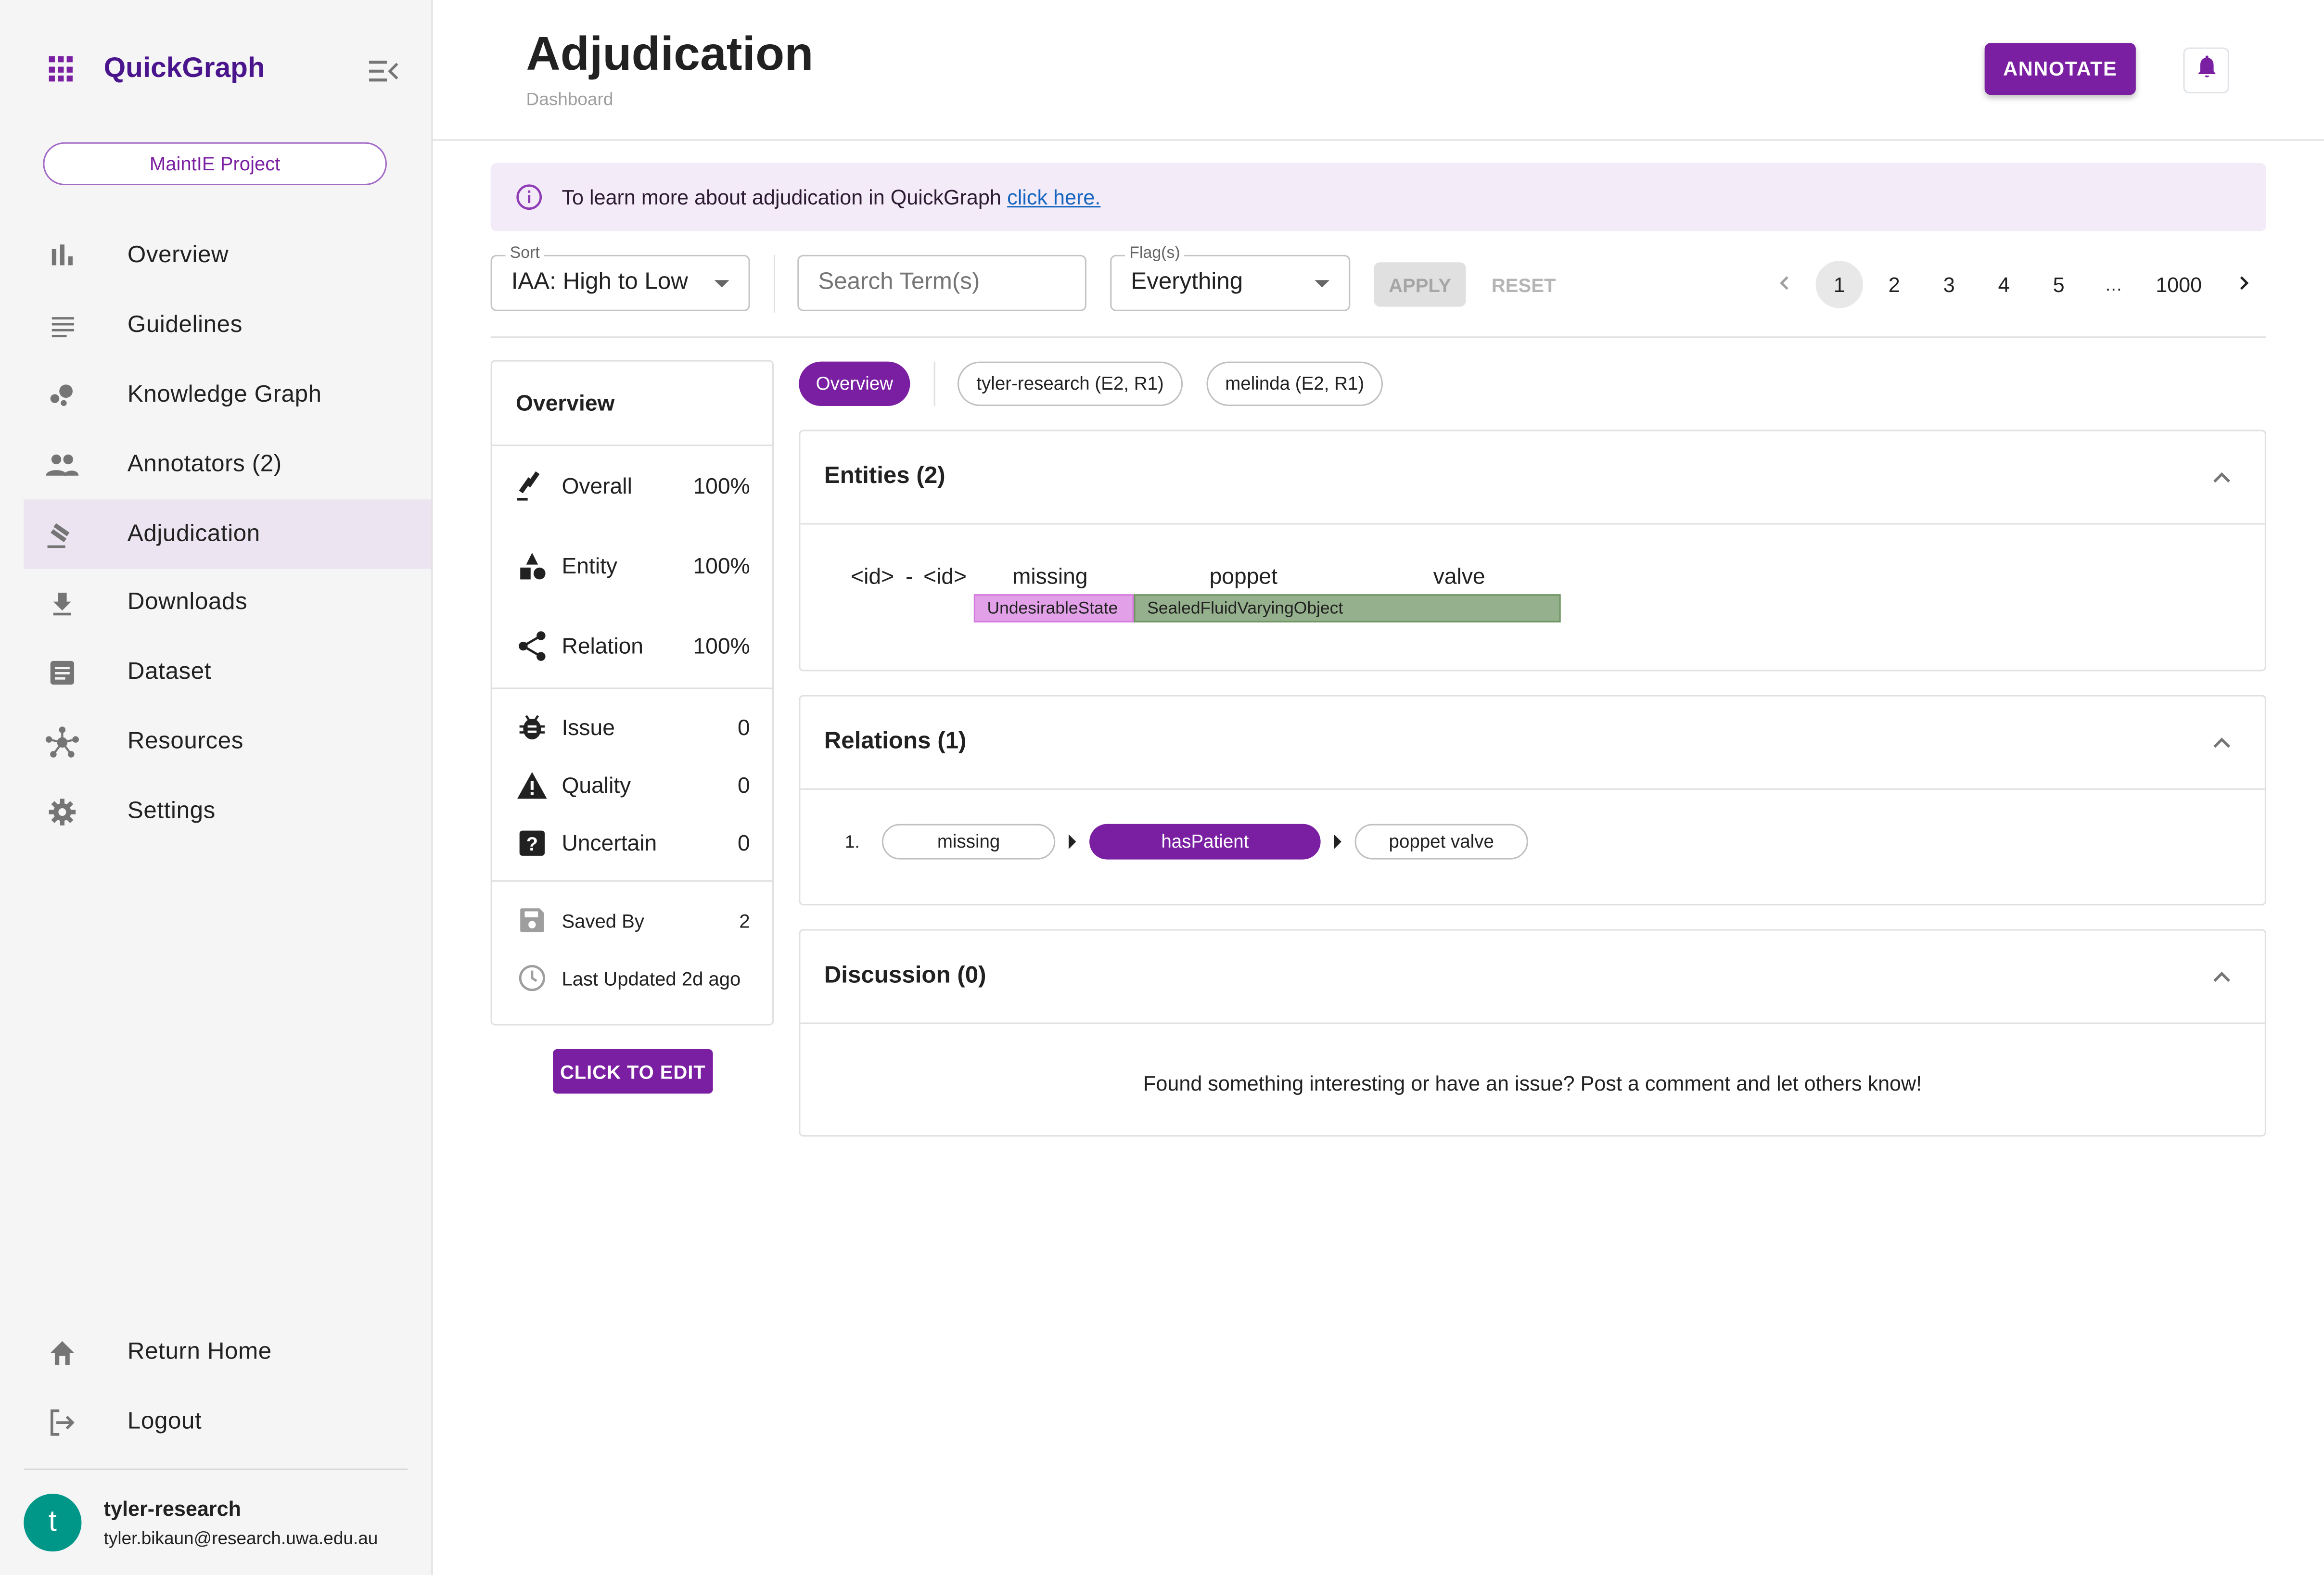 The width and height of the screenshot is (2324, 1575). I want to click on tab-overview: Overview, so click(855, 383).